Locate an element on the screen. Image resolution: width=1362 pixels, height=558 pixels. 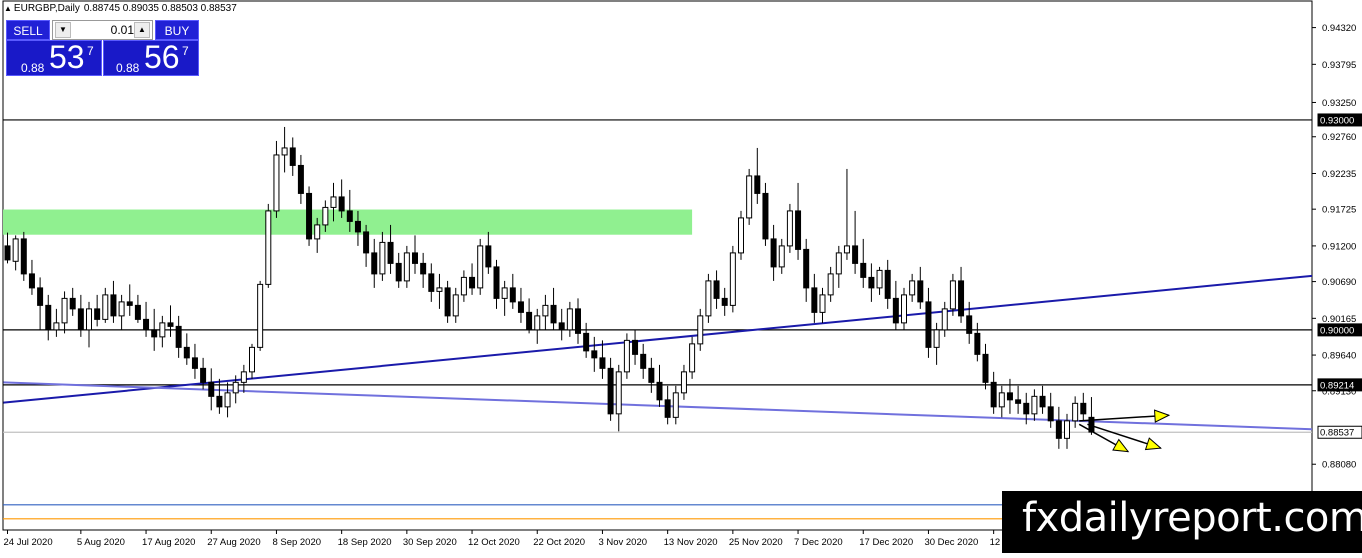
lot-decrease-icon: ▼ is located at coordinates (63, 30).